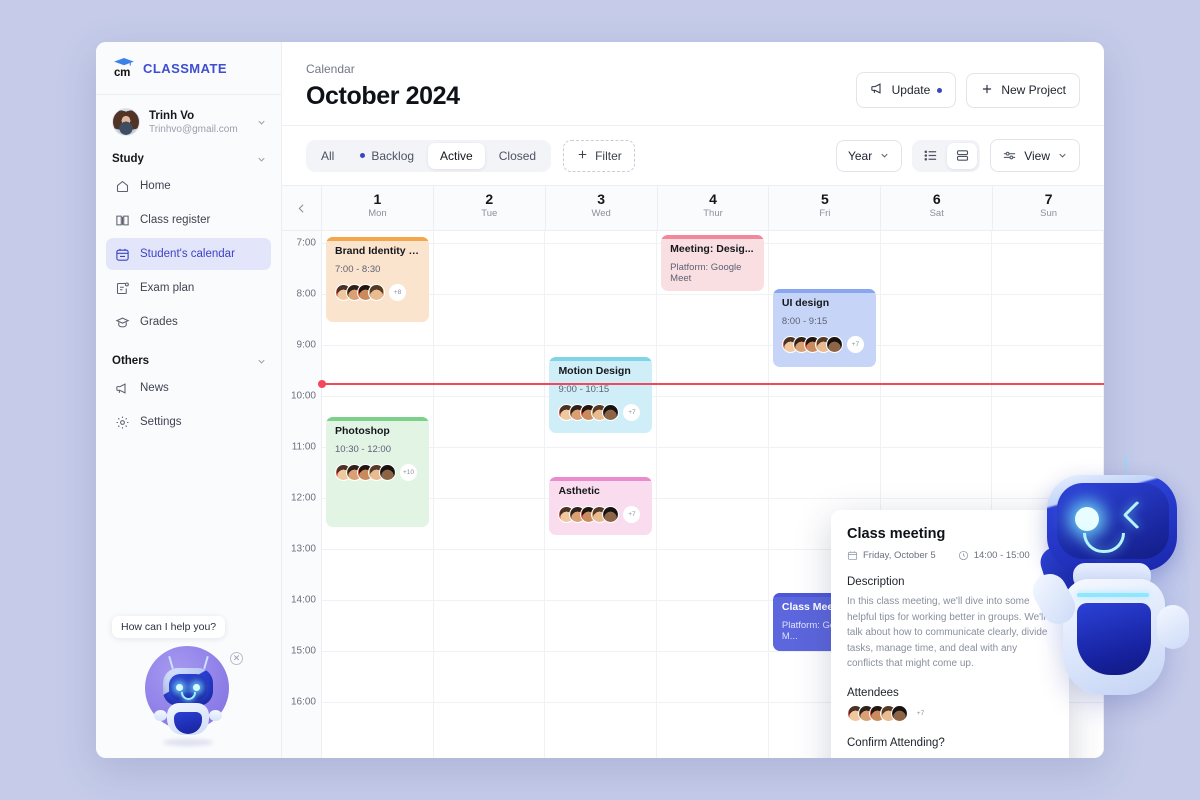  Describe the element at coordinates (599, 155) in the screenshot. I see `filter-button: Filter` at that location.